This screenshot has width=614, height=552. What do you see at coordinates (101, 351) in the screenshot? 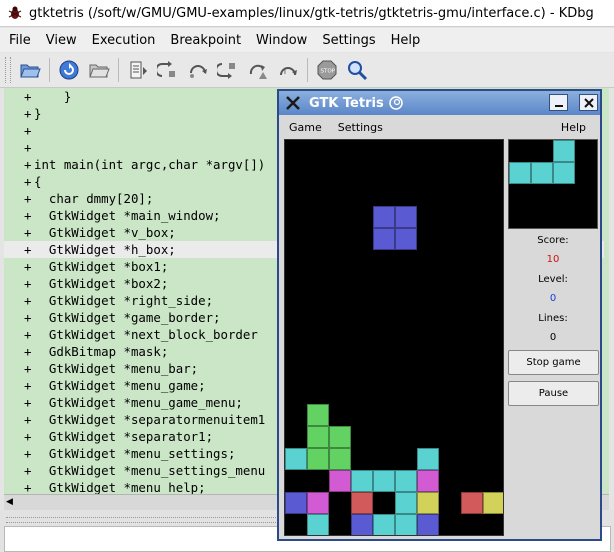
I see `code-text: GdkBitmap *mask;` at bounding box center [101, 351].